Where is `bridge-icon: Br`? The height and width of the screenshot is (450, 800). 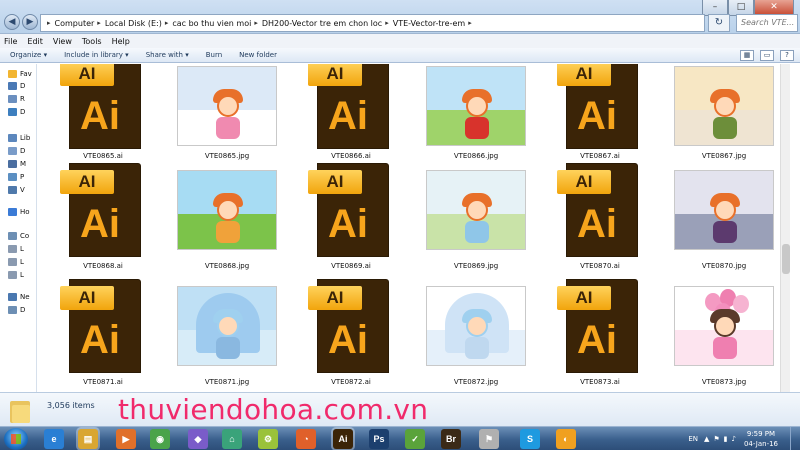 bridge-icon: Br is located at coordinates (451, 439).